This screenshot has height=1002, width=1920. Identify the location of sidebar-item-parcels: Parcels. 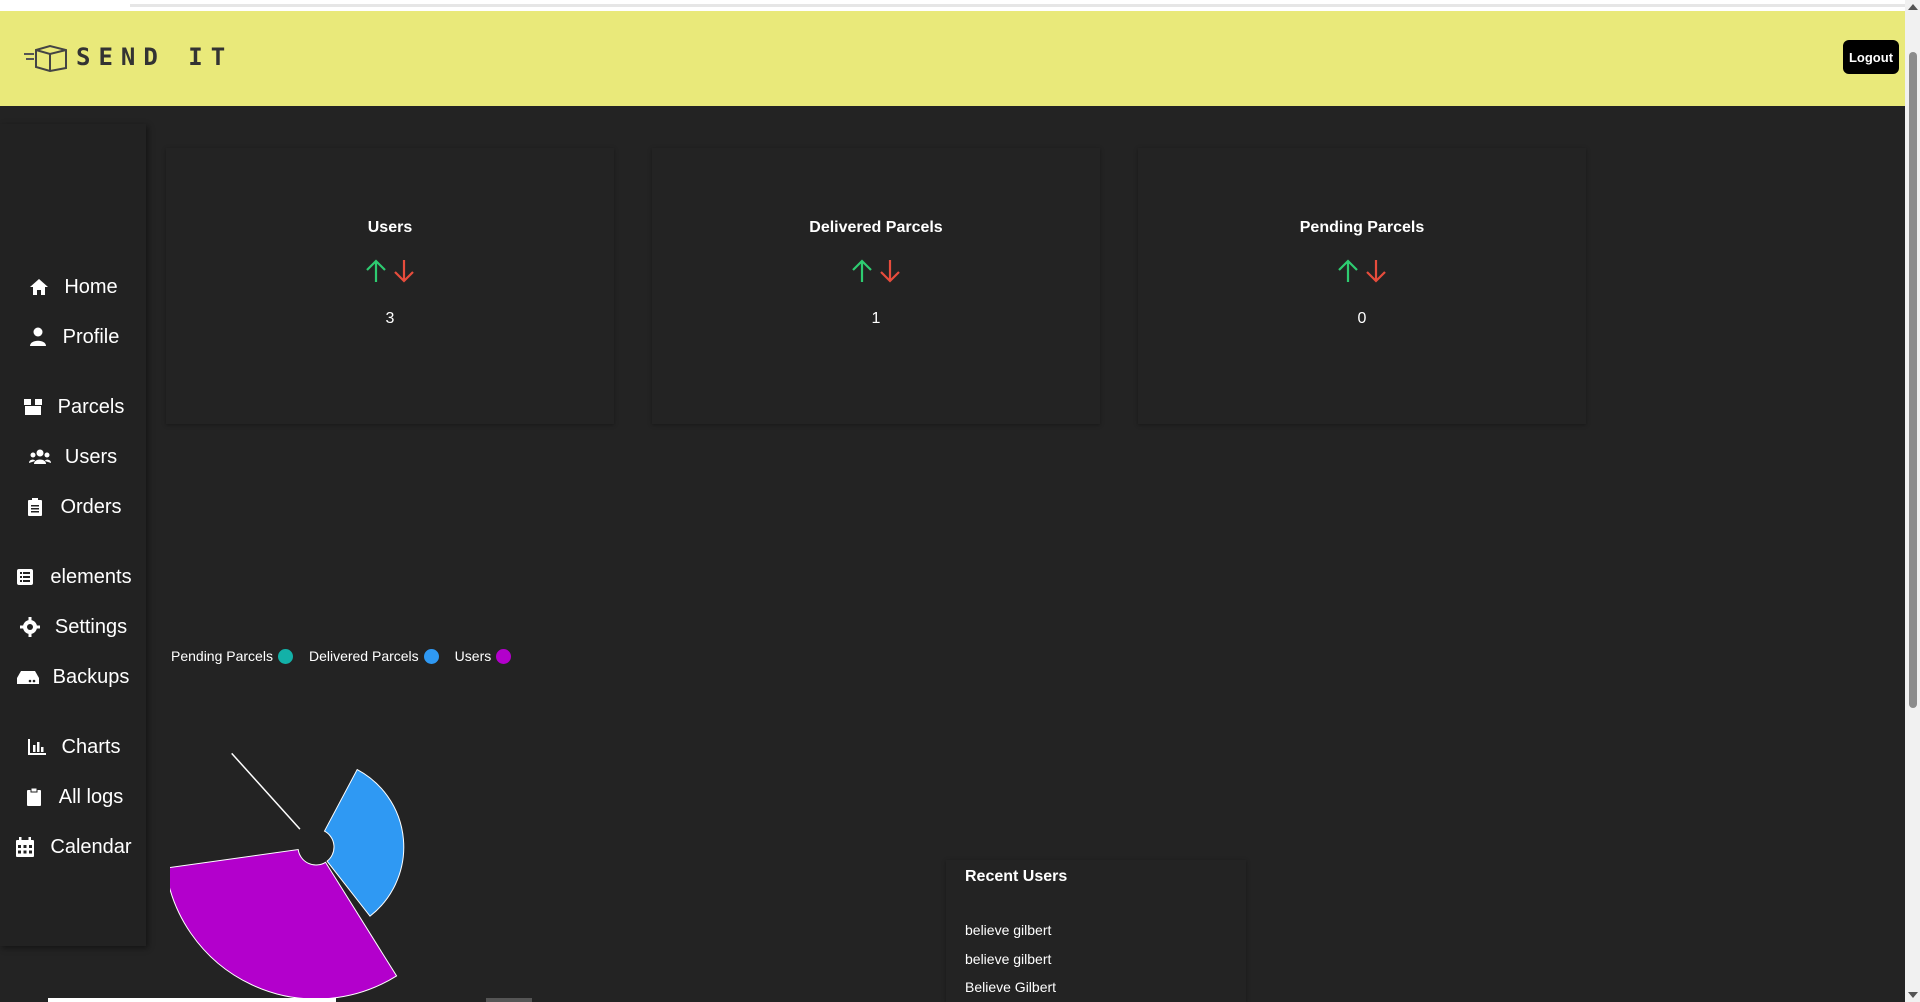
(73, 407).